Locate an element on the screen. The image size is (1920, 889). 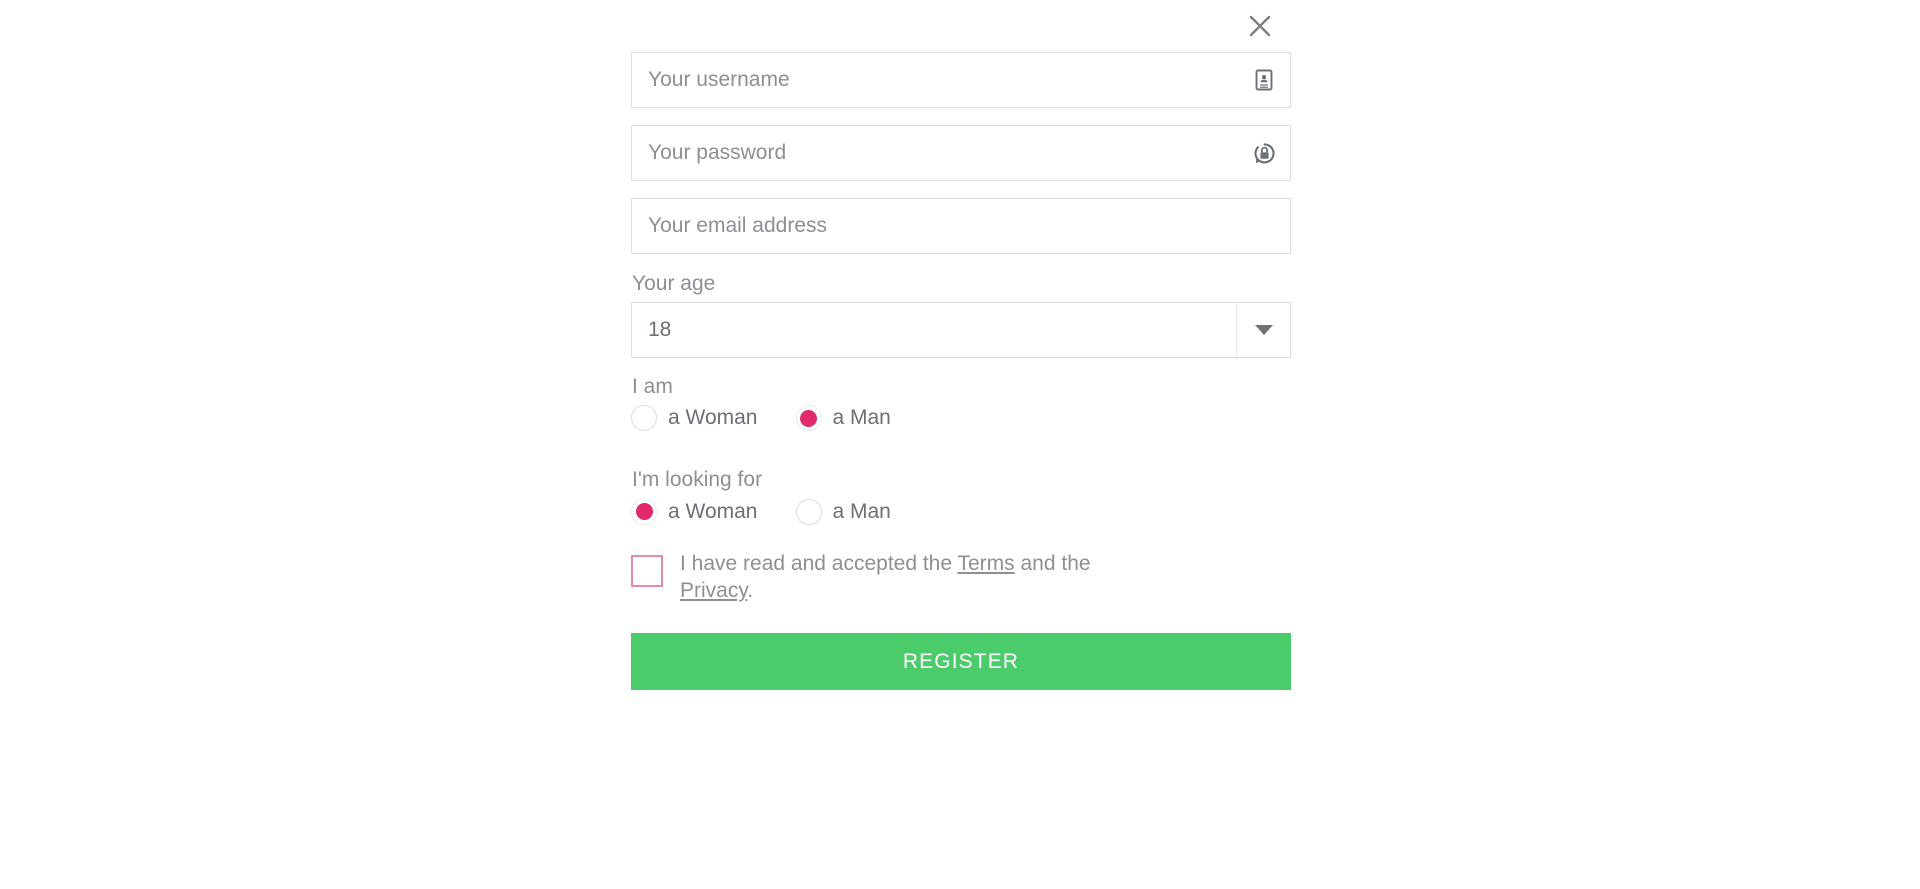
terms-text-middle: and the is located at coordinates (1052, 563).